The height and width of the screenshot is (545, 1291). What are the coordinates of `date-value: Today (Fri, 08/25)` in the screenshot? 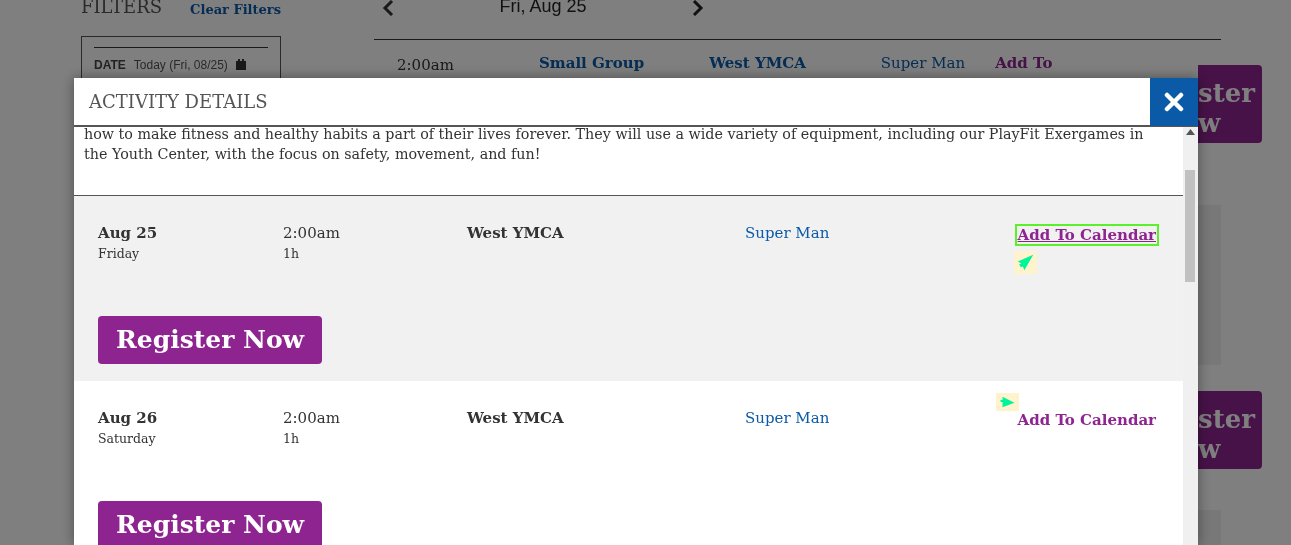 It's located at (180, 65).